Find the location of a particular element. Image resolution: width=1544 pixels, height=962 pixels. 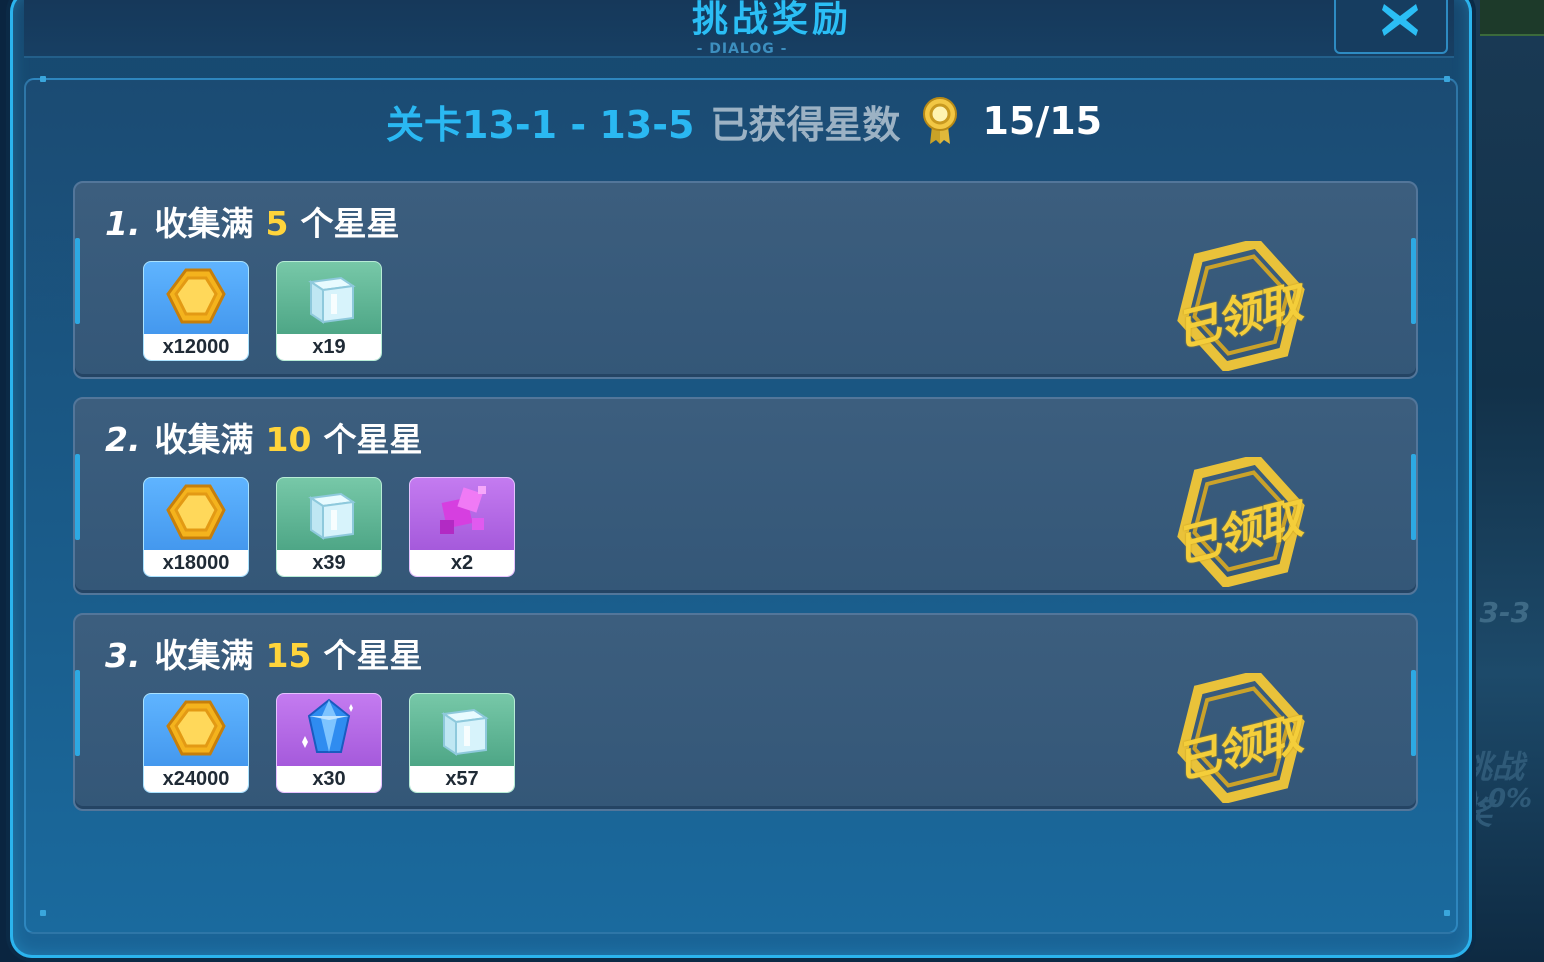

reward-item: x39 is located at coordinates (329, 527).